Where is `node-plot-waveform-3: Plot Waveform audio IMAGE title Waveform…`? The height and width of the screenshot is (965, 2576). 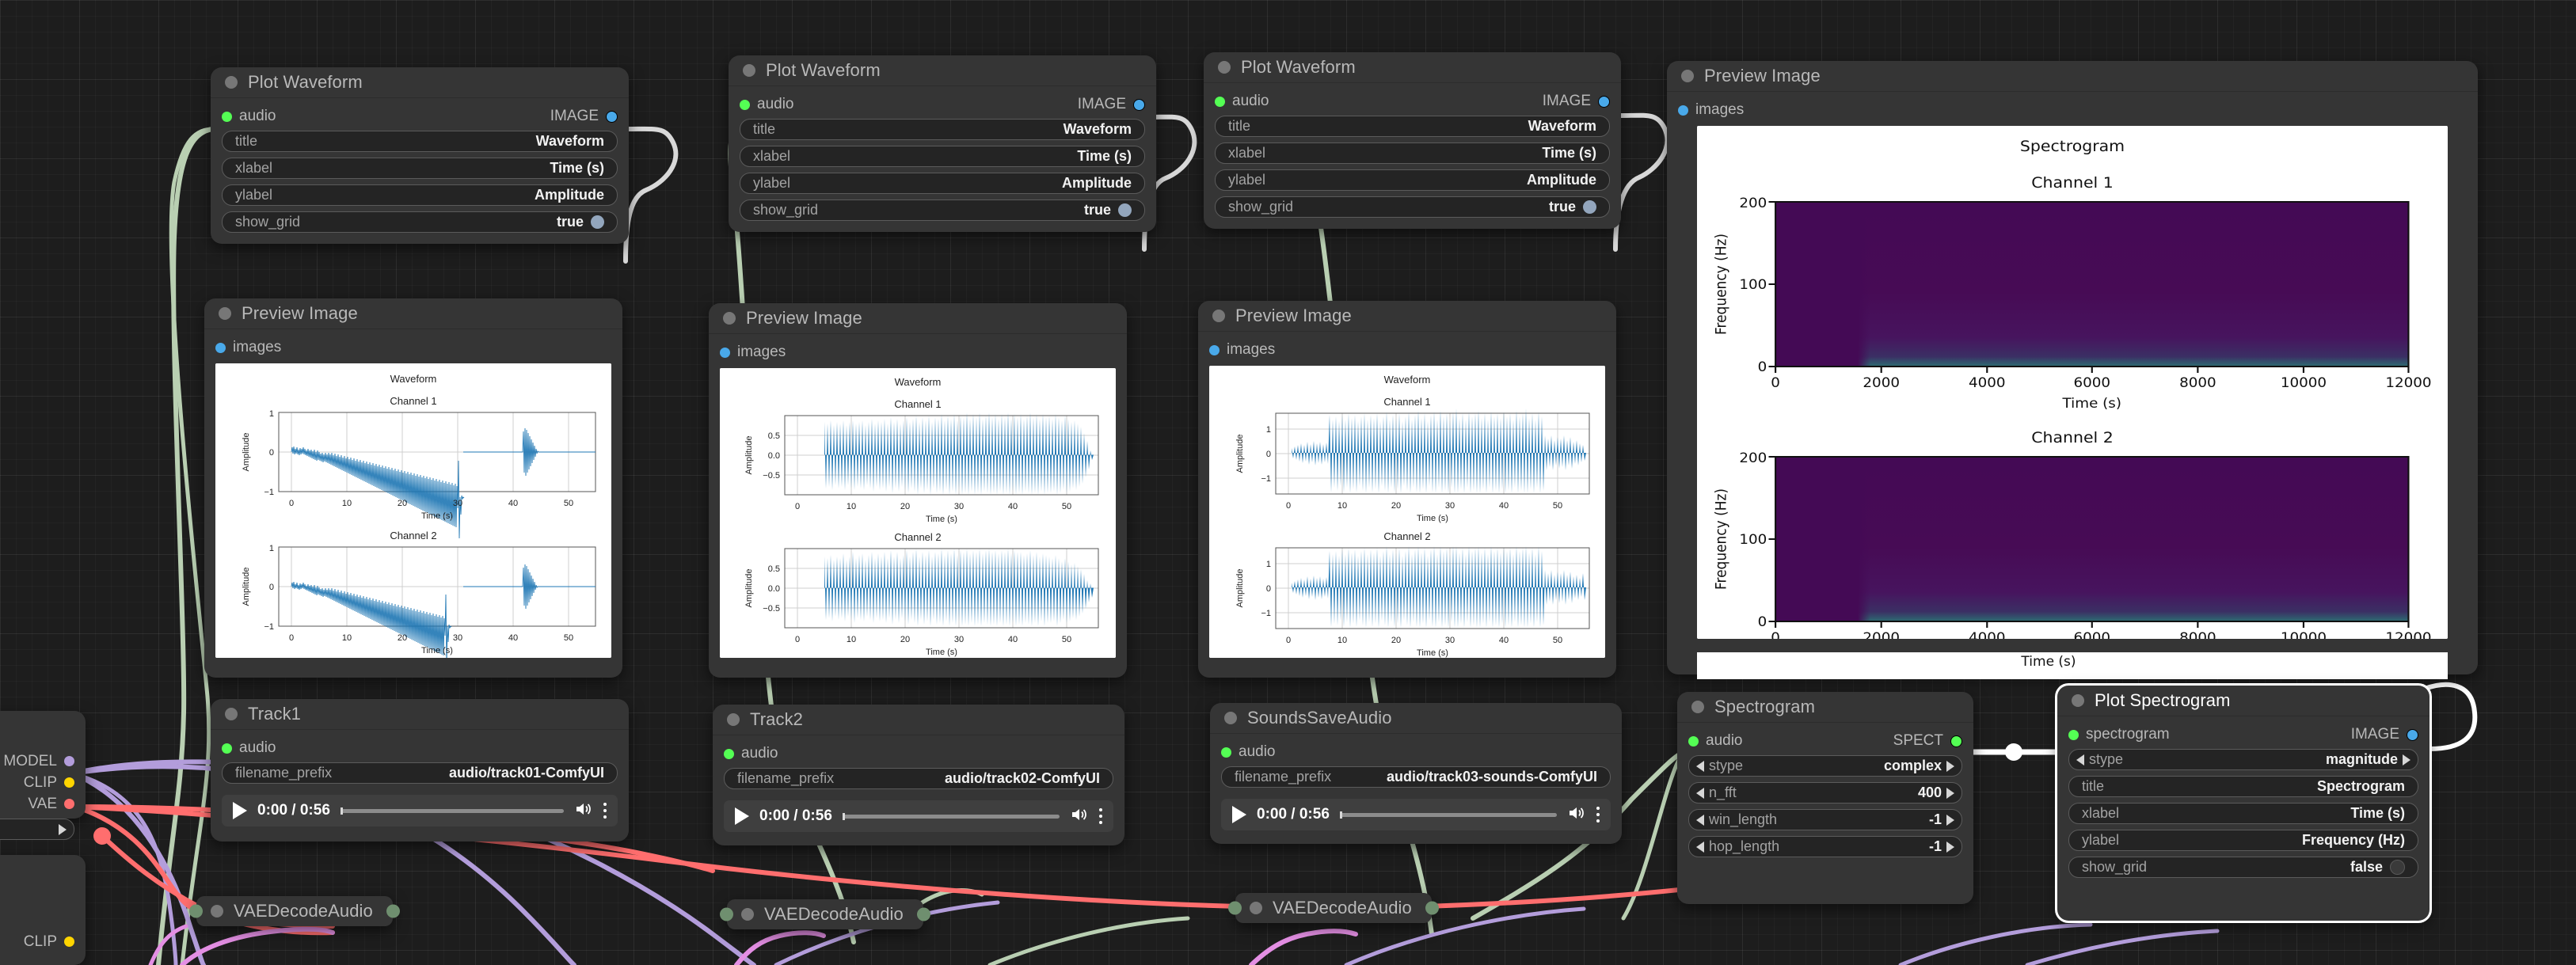 node-plot-waveform-3: Plot Waveform audio IMAGE title Waveform… is located at coordinates (1412, 140).